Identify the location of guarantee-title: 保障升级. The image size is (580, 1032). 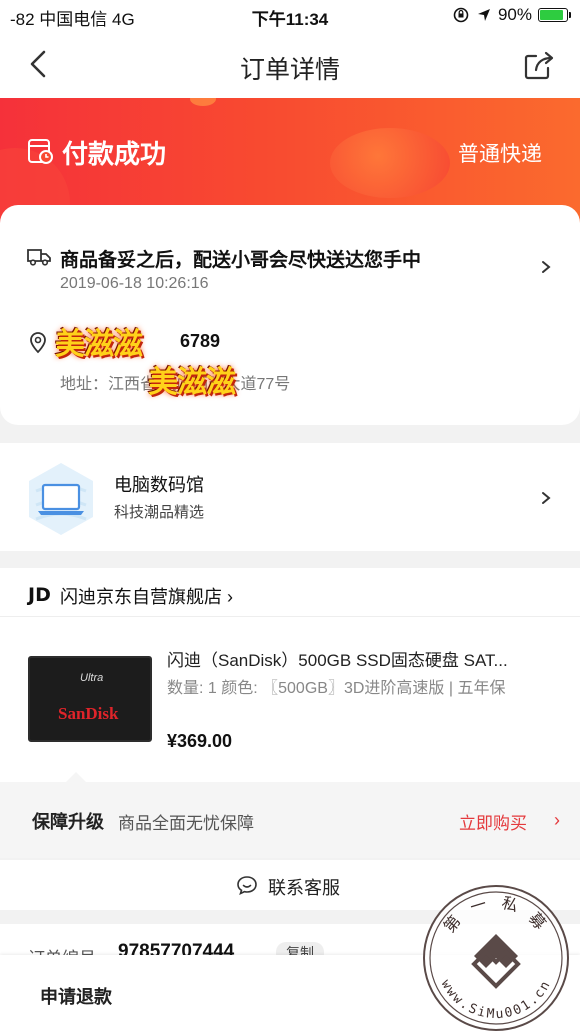
(68, 822).